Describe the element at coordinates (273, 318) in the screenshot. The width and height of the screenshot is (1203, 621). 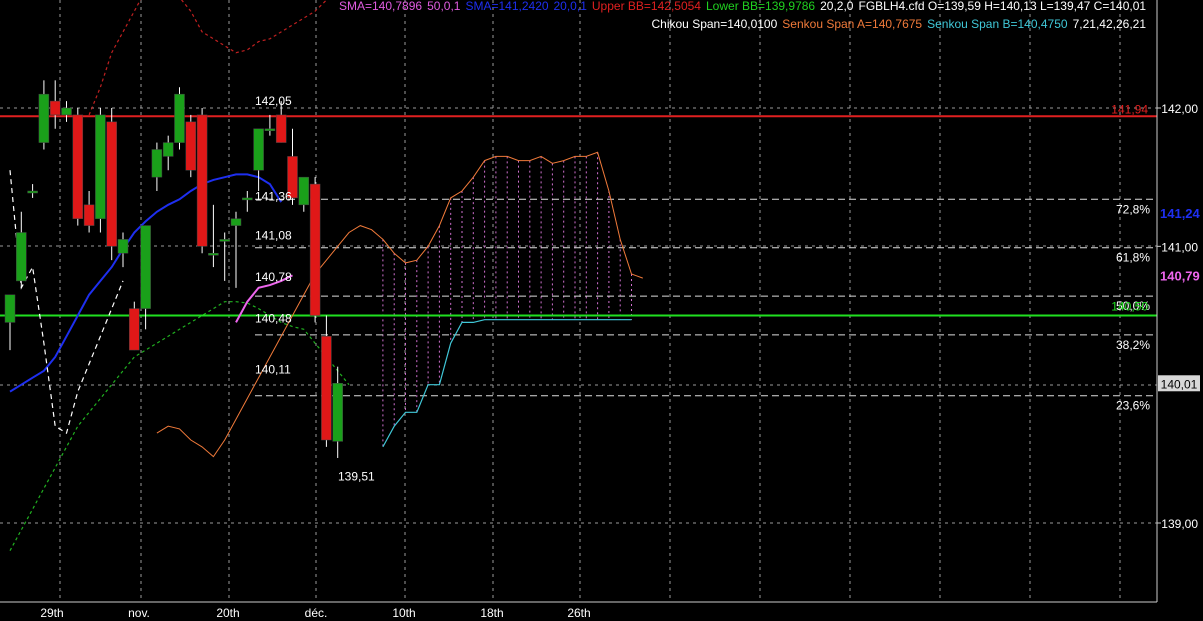
I see `price-annotation: 140,48` at that location.